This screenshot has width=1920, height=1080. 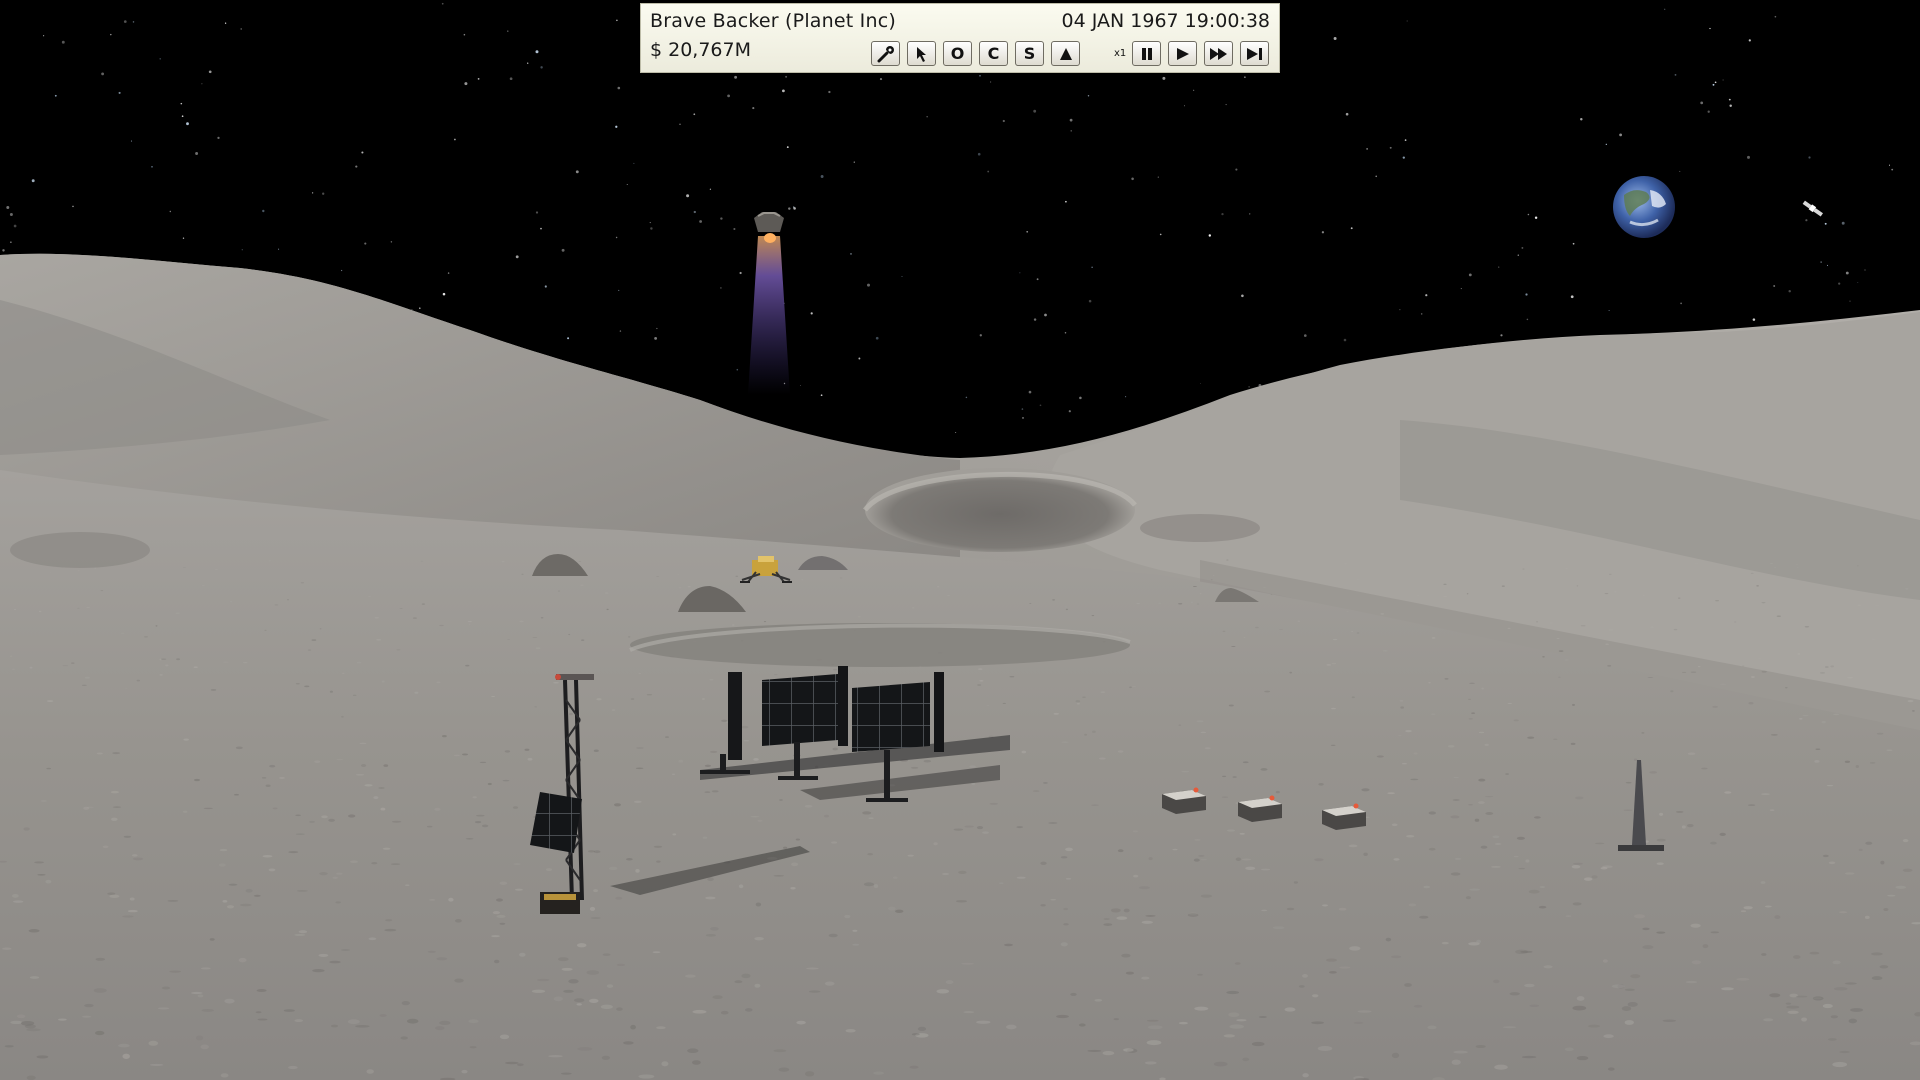 What do you see at coordinates (700, 50) in the screenshot?
I see `money-balance: $ 20,767M` at bounding box center [700, 50].